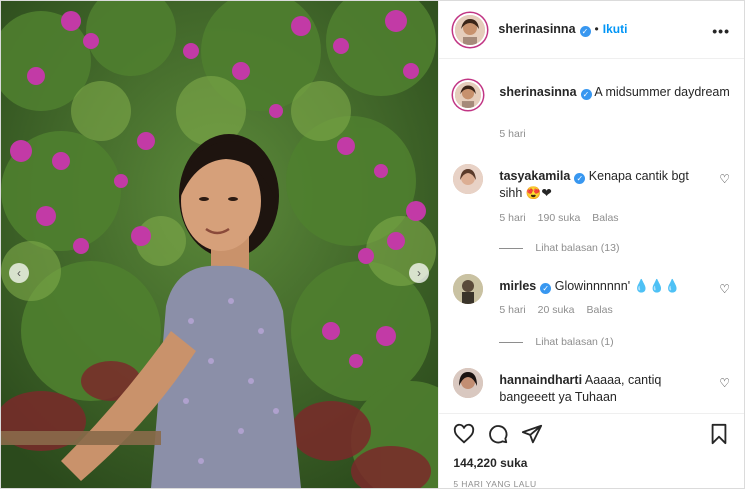  I want to click on like-count: 144,220 suka, so click(591, 463).